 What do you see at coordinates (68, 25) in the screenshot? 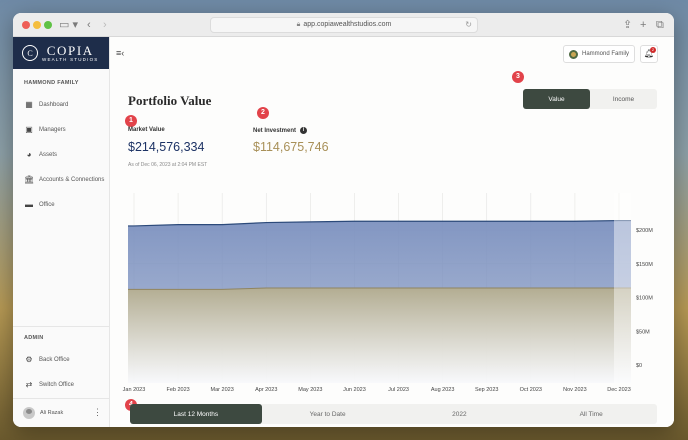
I see `sidebar-toggle-icon: ▭ ▾` at bounding box center [68, 25].